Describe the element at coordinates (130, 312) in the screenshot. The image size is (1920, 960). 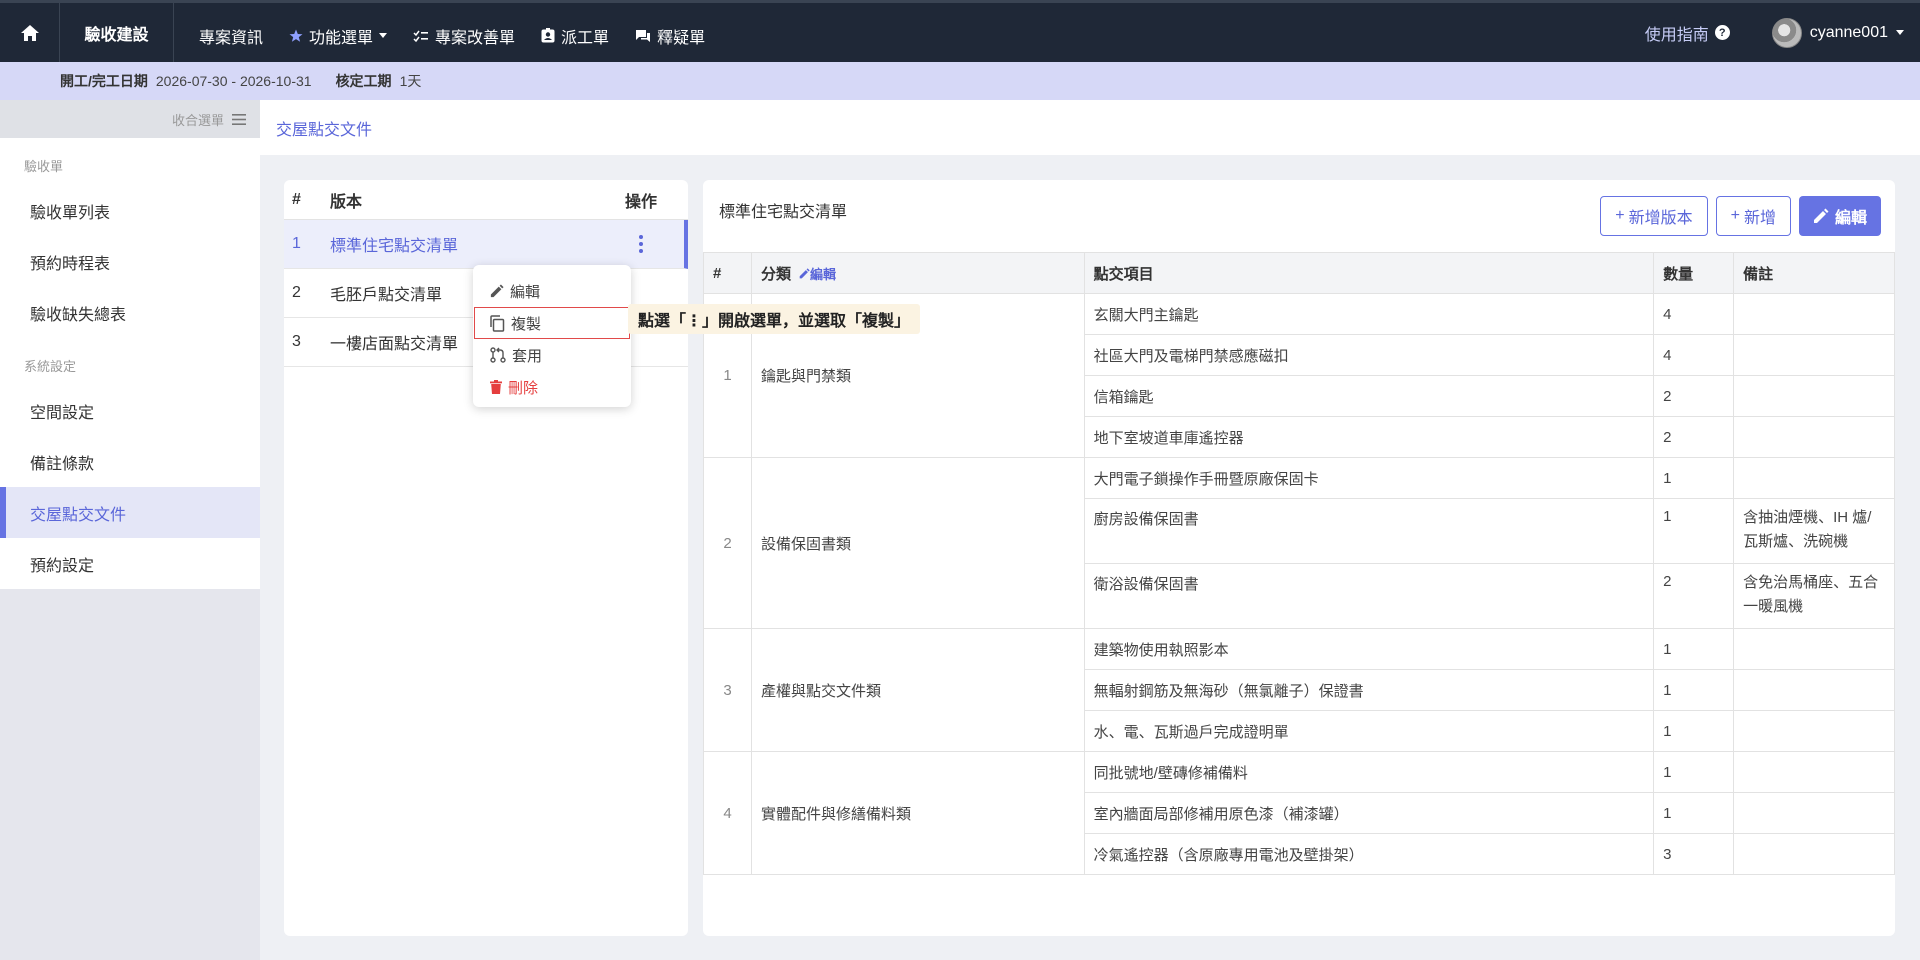
I see `sidebar-item-defect-summary: 驗收缺失總表` at that location.